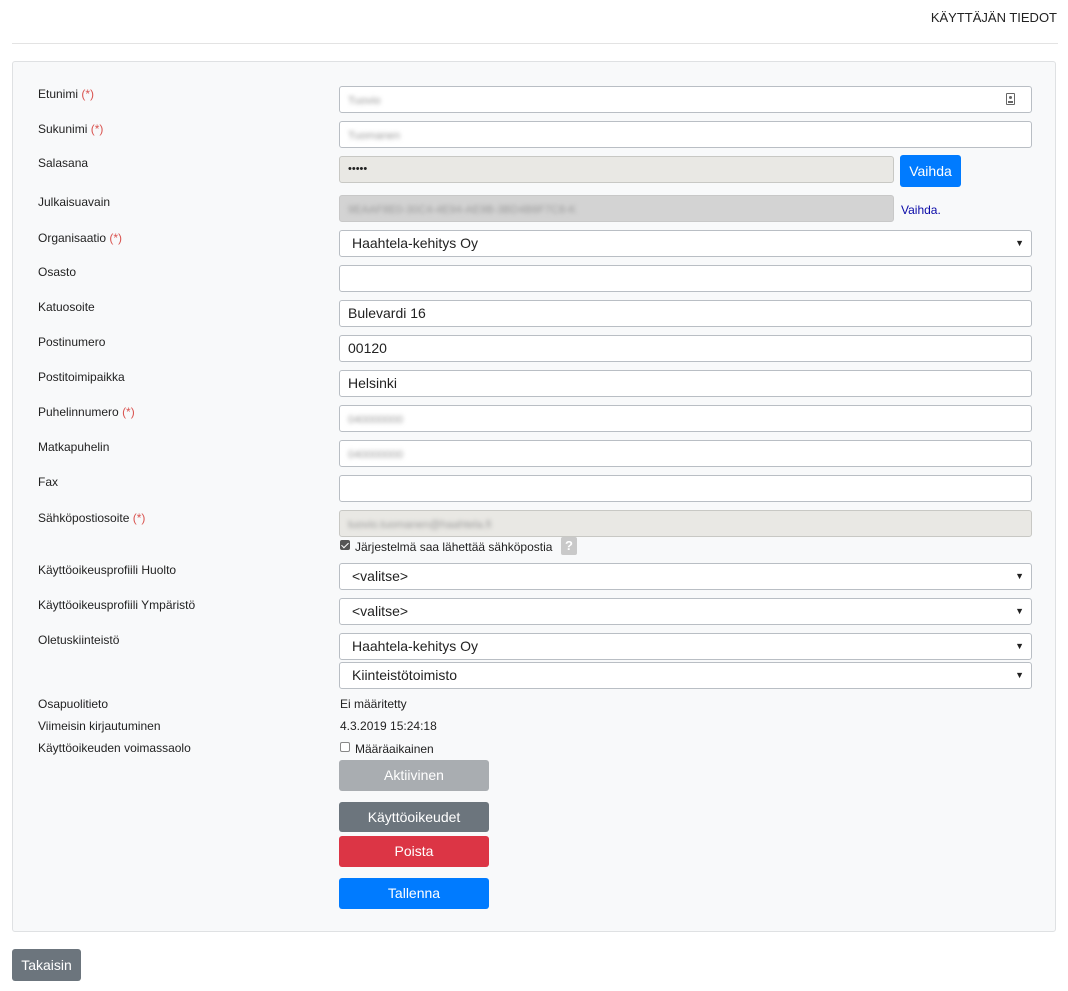  What do you see at coordinates (73, 704) in the screenshot?
I see `party-info-label: Osapuolitieto` at bounding box center [73, 704].